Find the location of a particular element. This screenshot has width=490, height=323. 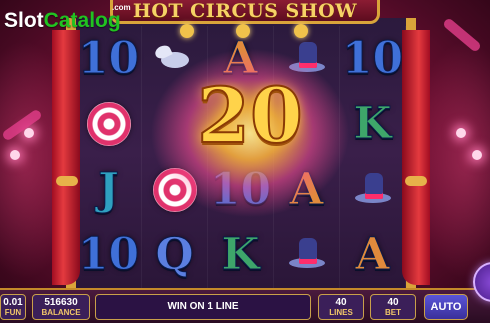

reel-cell: Q is located at coordinates (175, 255).